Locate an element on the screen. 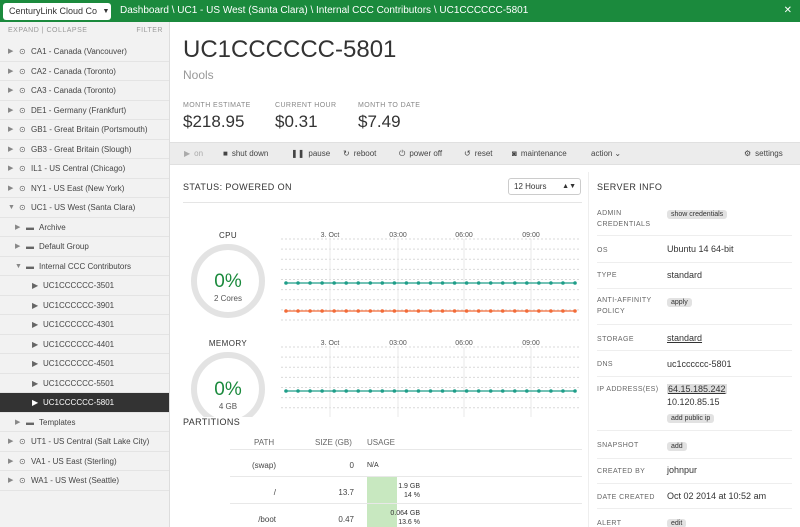 Image resolution: width=800 pixels, height=527 pixels. action-menu-button: action ⌄ is located at coordinates (606, 154).